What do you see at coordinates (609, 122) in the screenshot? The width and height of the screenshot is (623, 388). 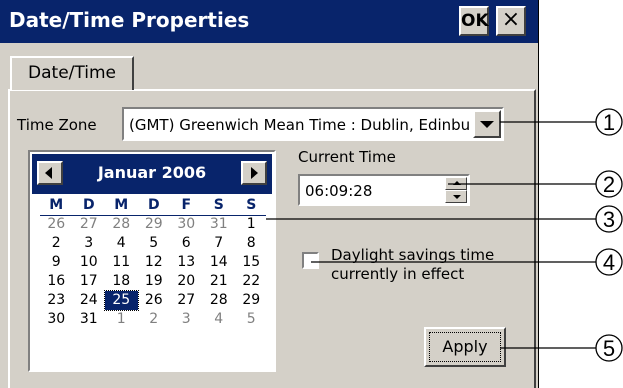 I see `callout-number-1: 1` at bounding box center [609, 122].